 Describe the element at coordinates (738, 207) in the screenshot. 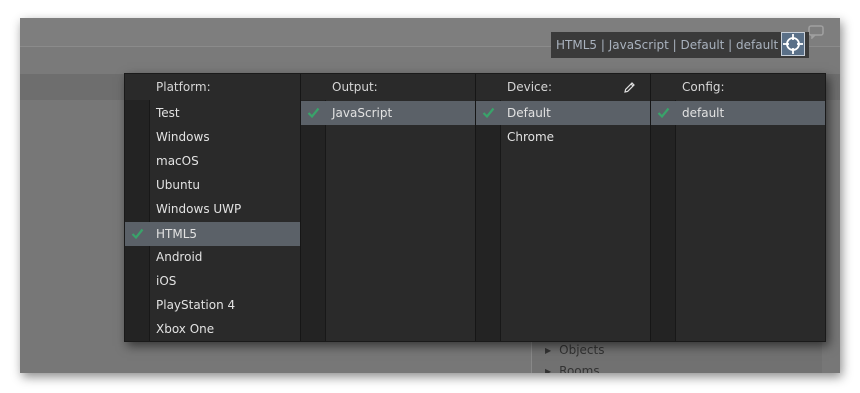

I see `config-column: Config: default` at that location.